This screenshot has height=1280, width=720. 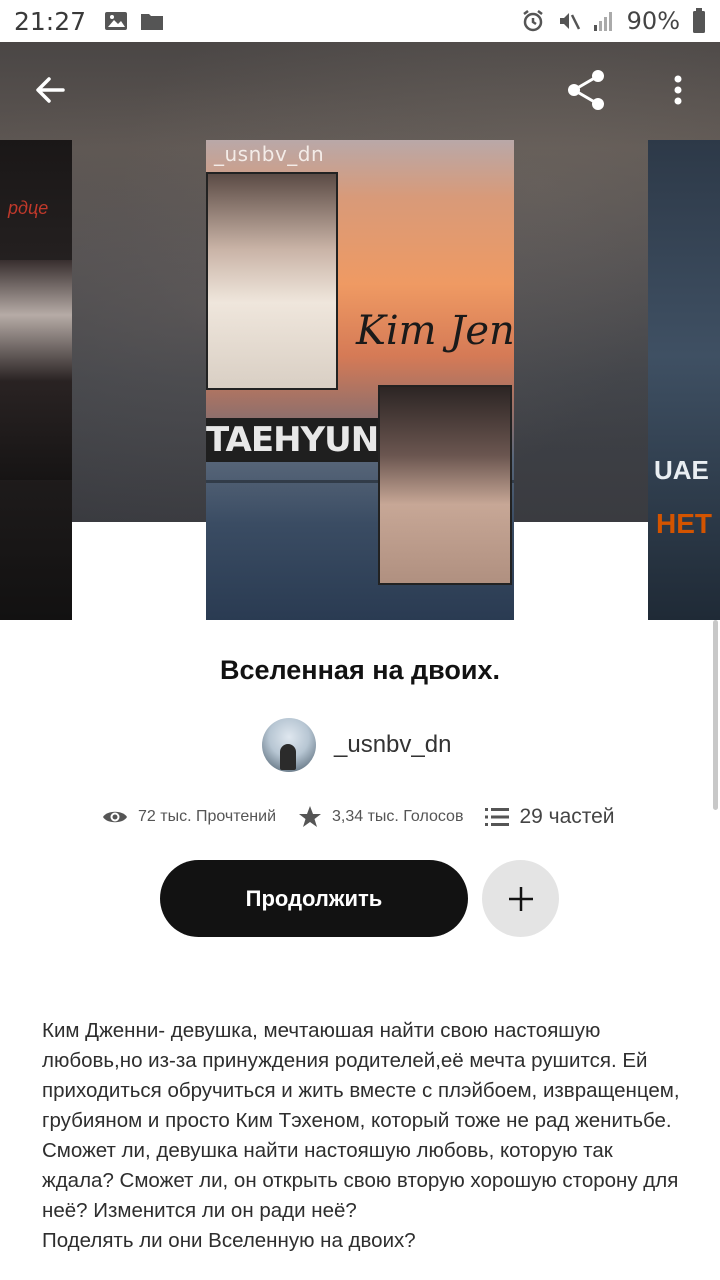 What do you see at coordinates (398, 816) in the screenshot?
I see `votes-count: 3,34 тыс. Голосов` at bounding box center [398, 816].